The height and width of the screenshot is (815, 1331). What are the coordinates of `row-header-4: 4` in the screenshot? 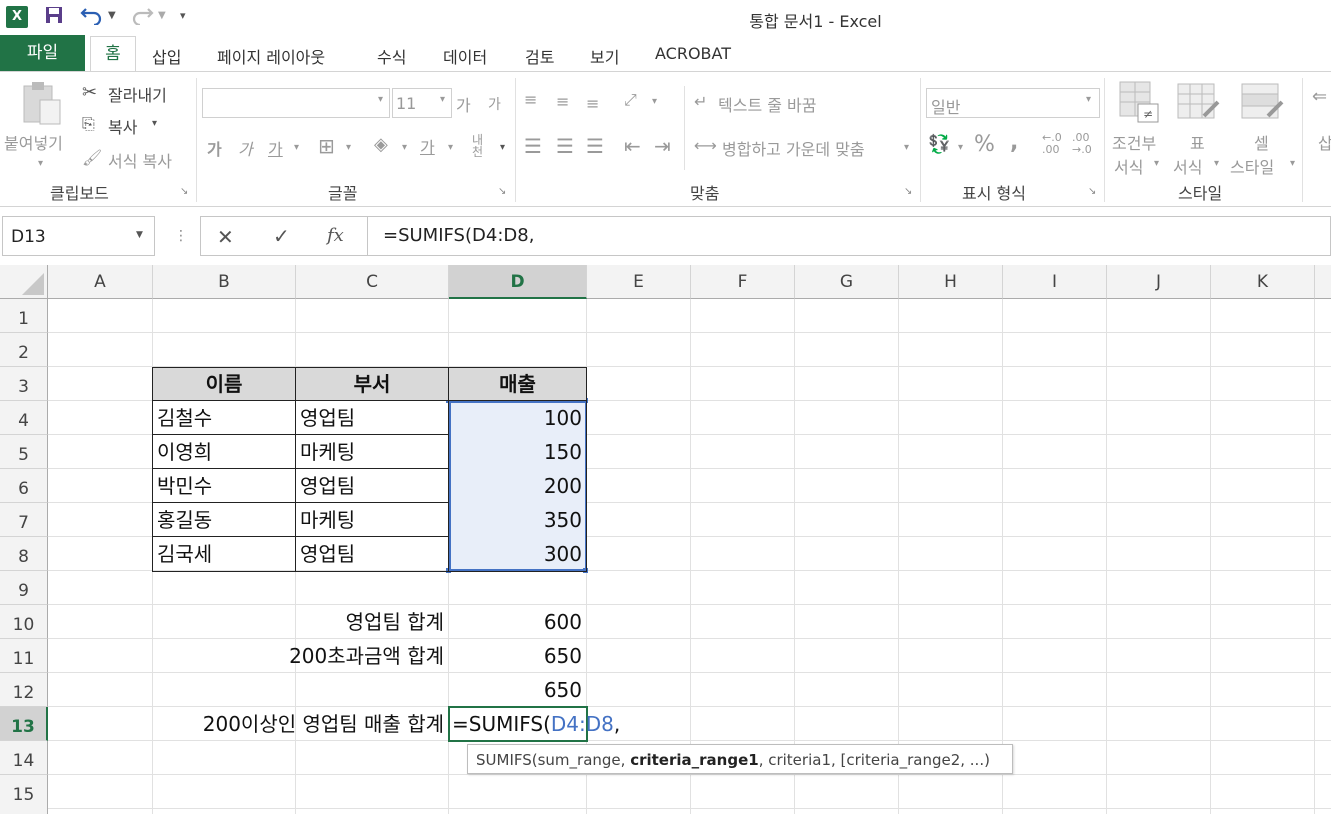 It's located at (24, 418).